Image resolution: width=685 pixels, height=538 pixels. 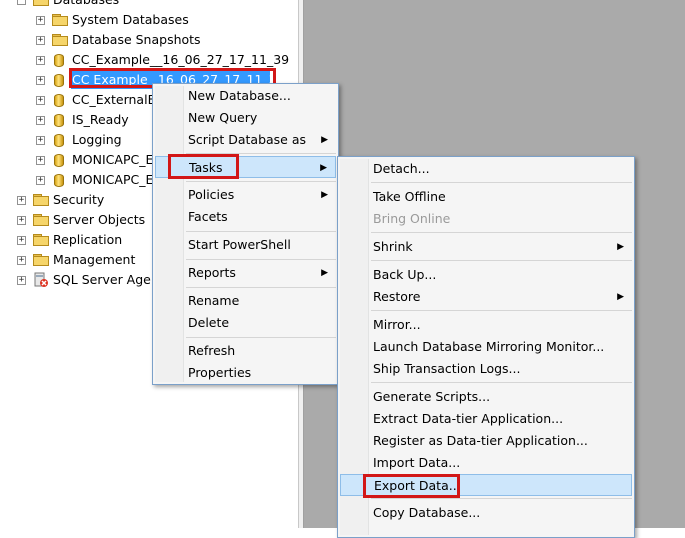 I want to click on tree-node-label: Database Snapshots, so click(x=136, y=39).